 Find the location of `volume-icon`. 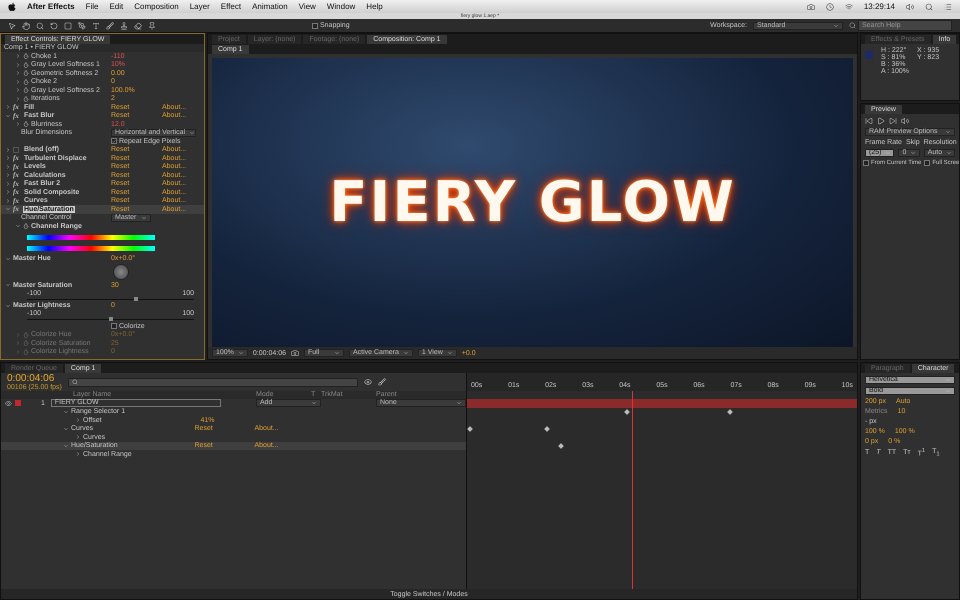

volume-icon is located at coordinates (910, 6).